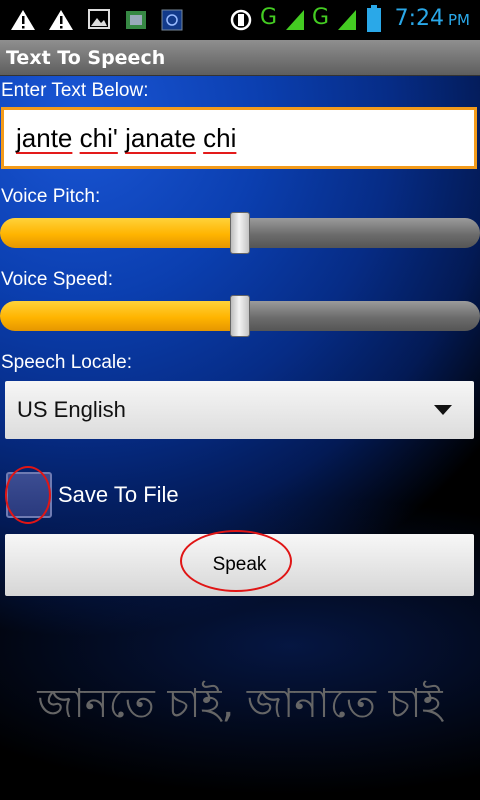 The image size is (480, 800). What do you see at coordinates (98, 138) in the screenshot?
I see `text-word: chi'` at bounding box center [98, 138].